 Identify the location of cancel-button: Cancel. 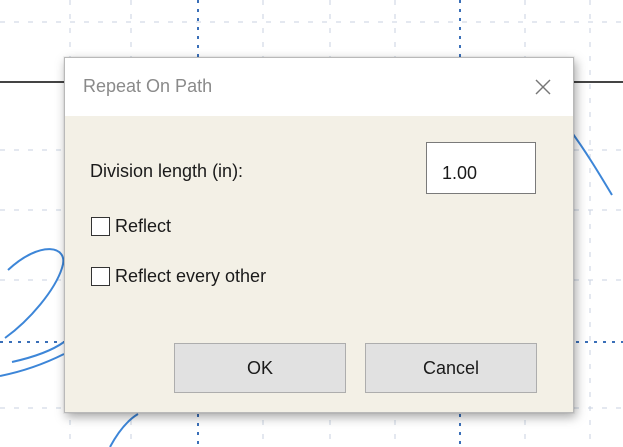
(451, 368).